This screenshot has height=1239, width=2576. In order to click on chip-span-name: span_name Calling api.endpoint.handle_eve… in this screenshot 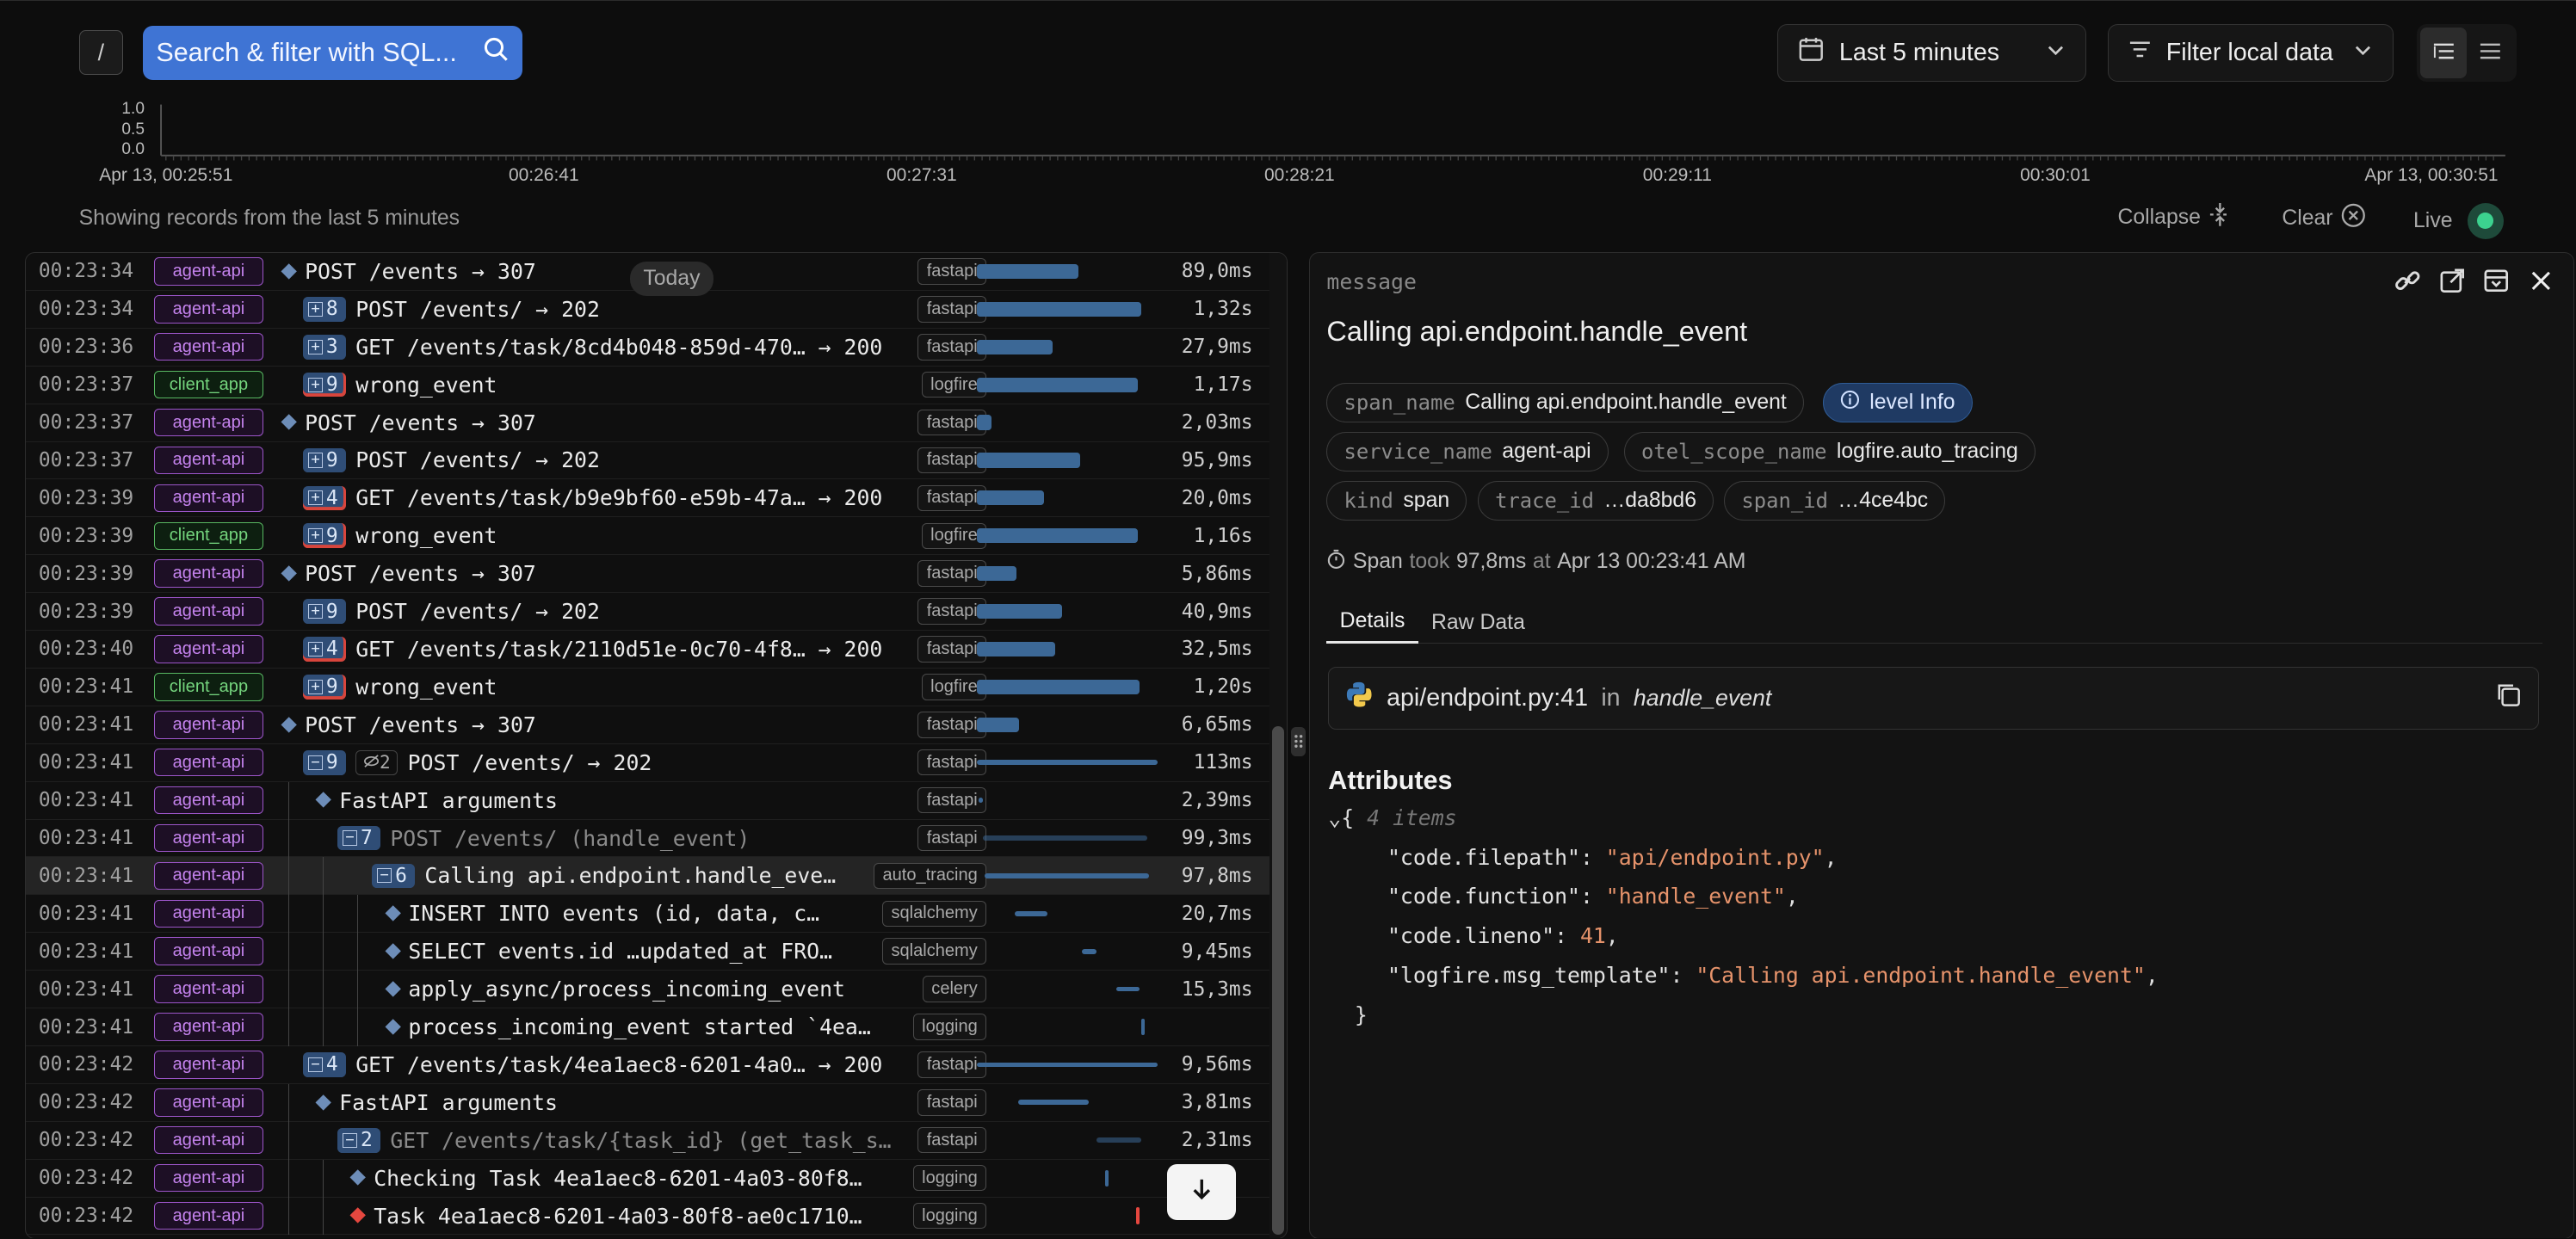, I will do `click(1565, 402)`.